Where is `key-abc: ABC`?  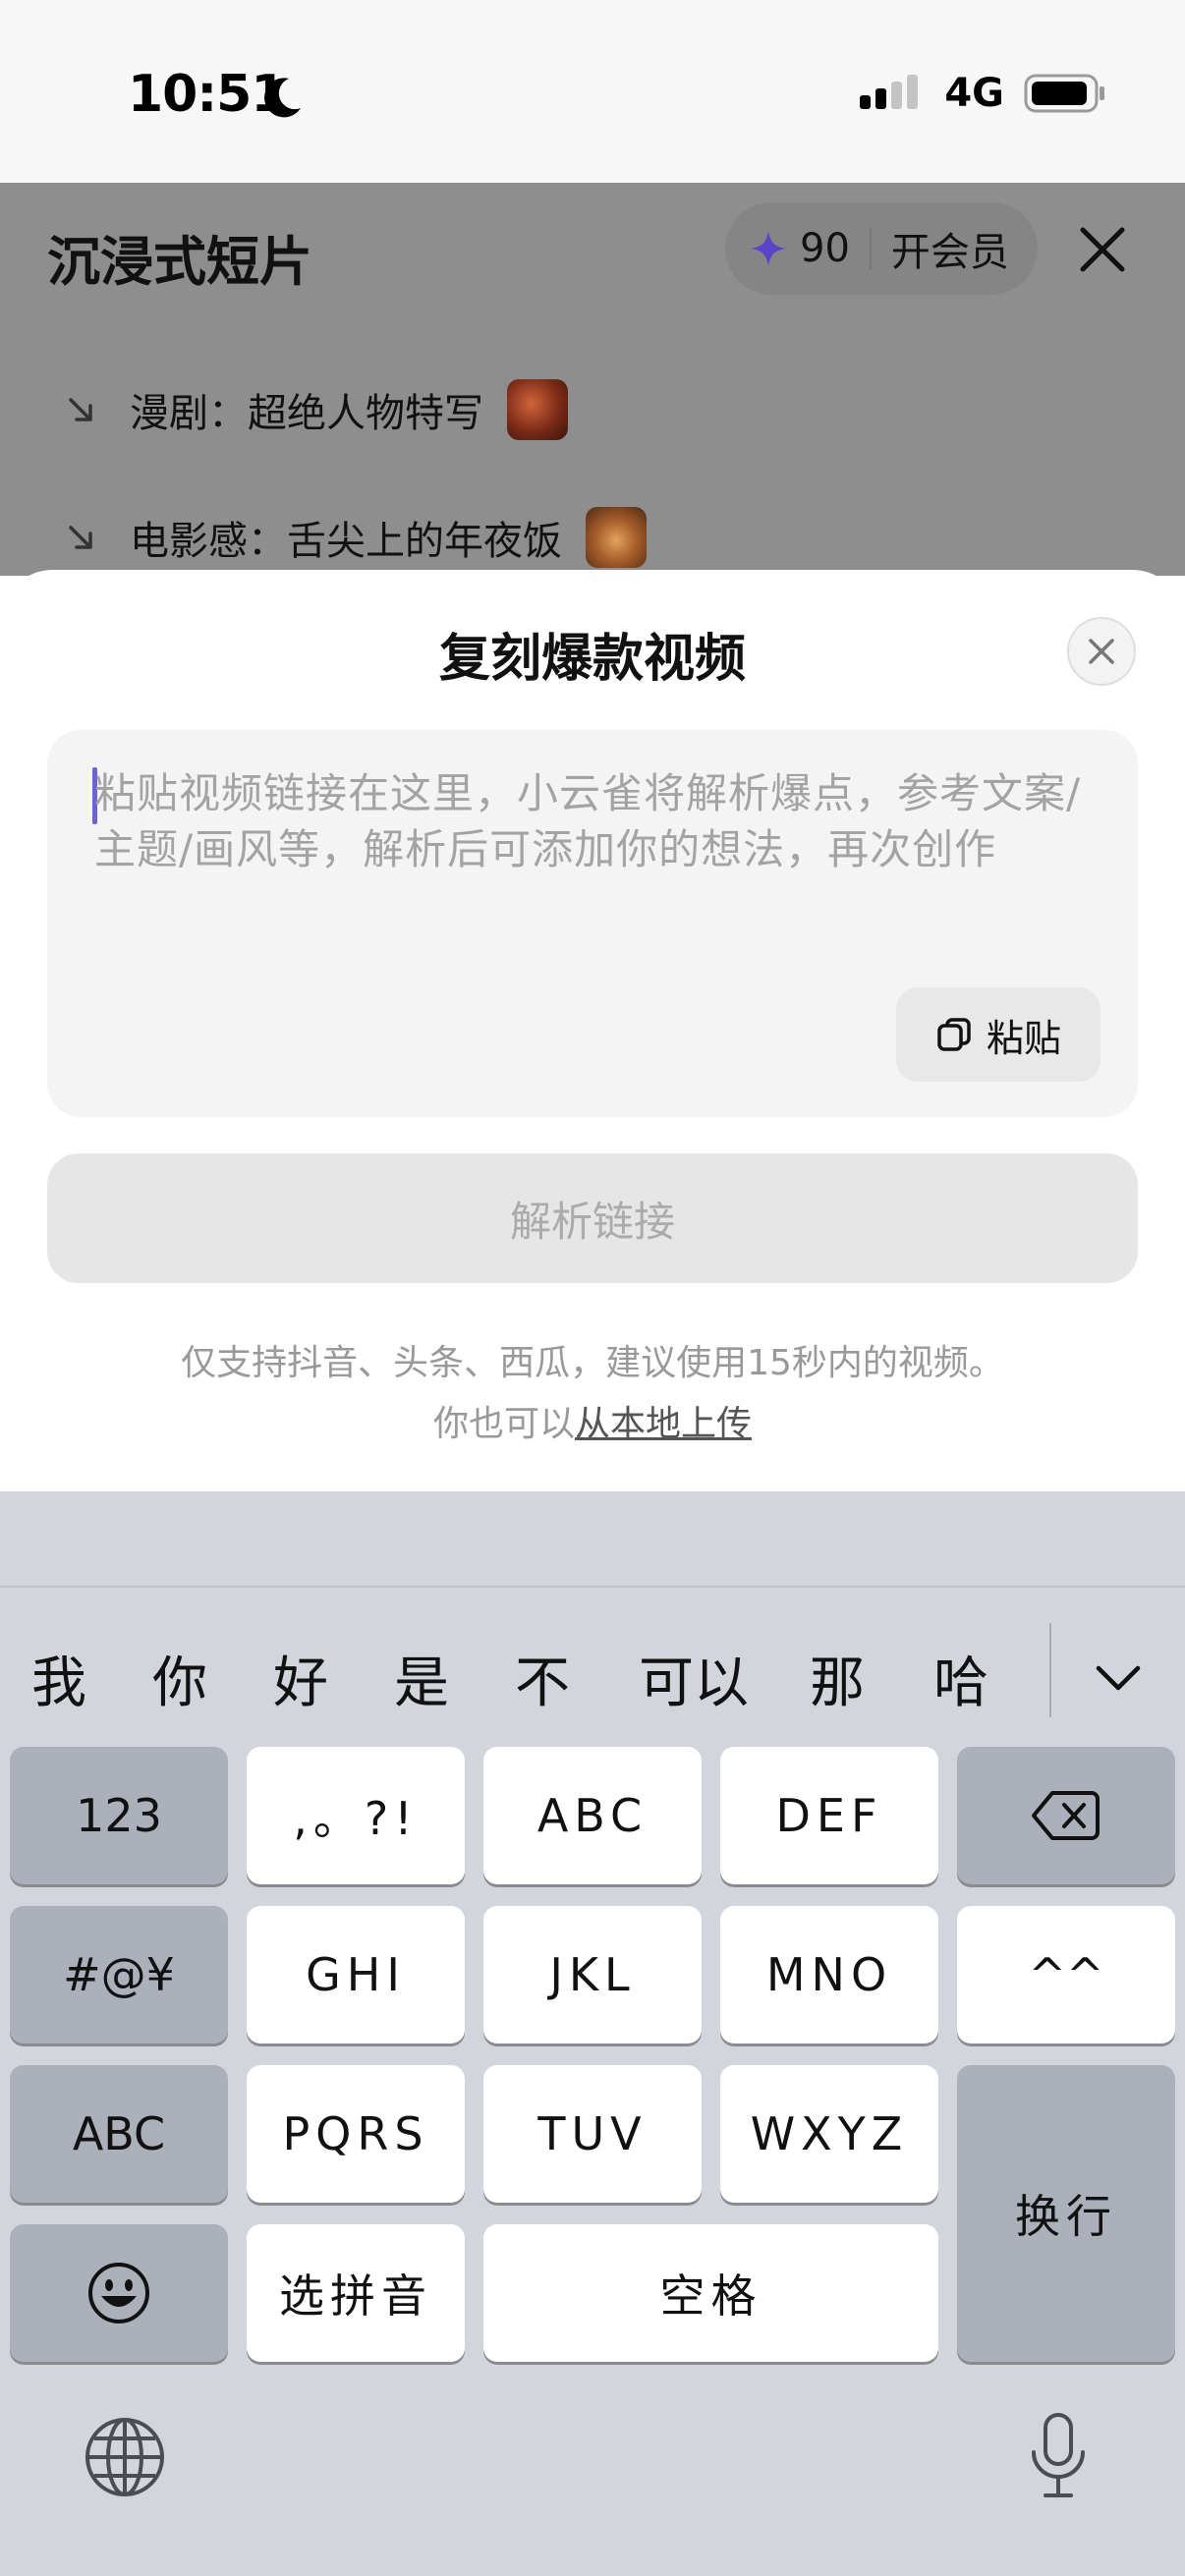 key-abc: ABC is located at coordinates (592, 1815).